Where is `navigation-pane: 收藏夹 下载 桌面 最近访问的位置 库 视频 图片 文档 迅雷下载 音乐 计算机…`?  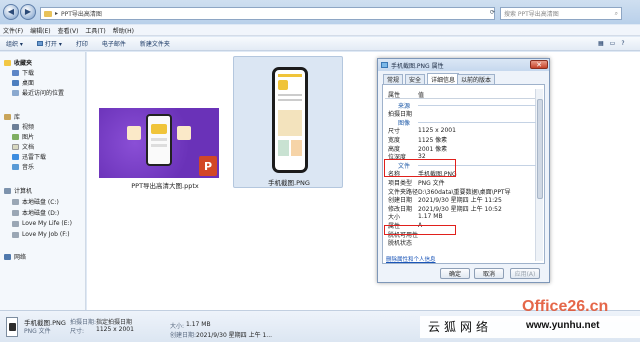
navigation-pane: 收藏夹 下载 桌面 最近访问的位置 库 视频 图片 文档 迅雷下载 音乐 计算机… is located at coordinates (43, 181).